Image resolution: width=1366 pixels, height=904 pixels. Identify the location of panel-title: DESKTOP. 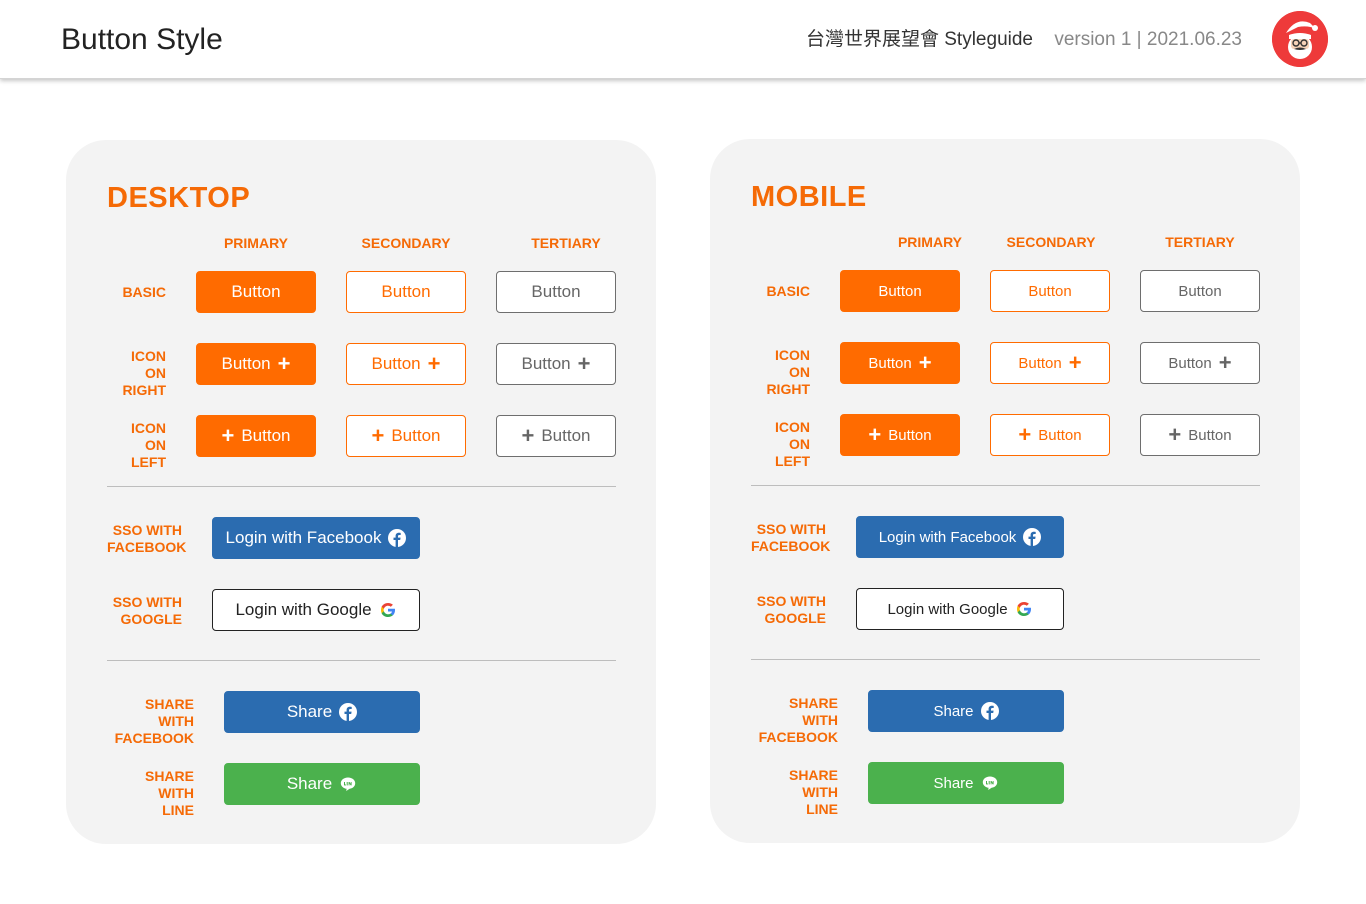
(179, 198).